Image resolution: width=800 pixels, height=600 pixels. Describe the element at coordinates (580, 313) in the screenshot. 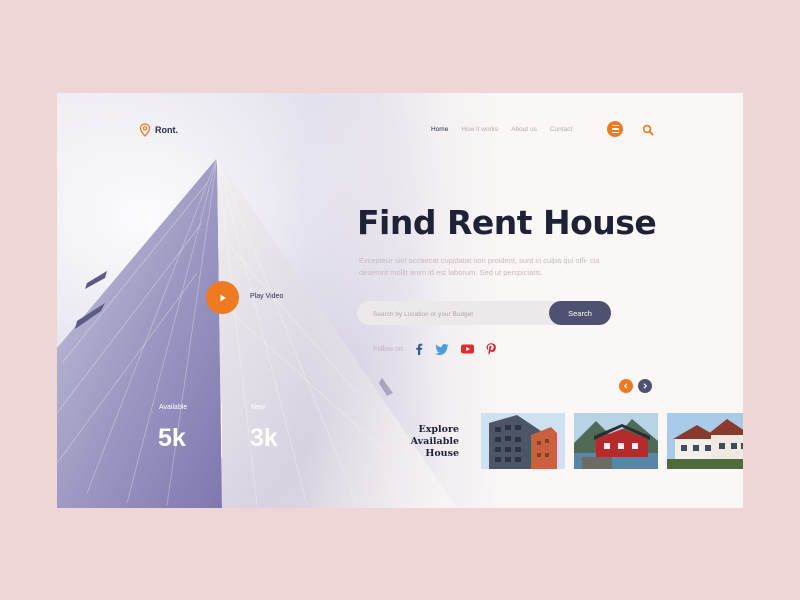

I see `search-button: Search` at that location.